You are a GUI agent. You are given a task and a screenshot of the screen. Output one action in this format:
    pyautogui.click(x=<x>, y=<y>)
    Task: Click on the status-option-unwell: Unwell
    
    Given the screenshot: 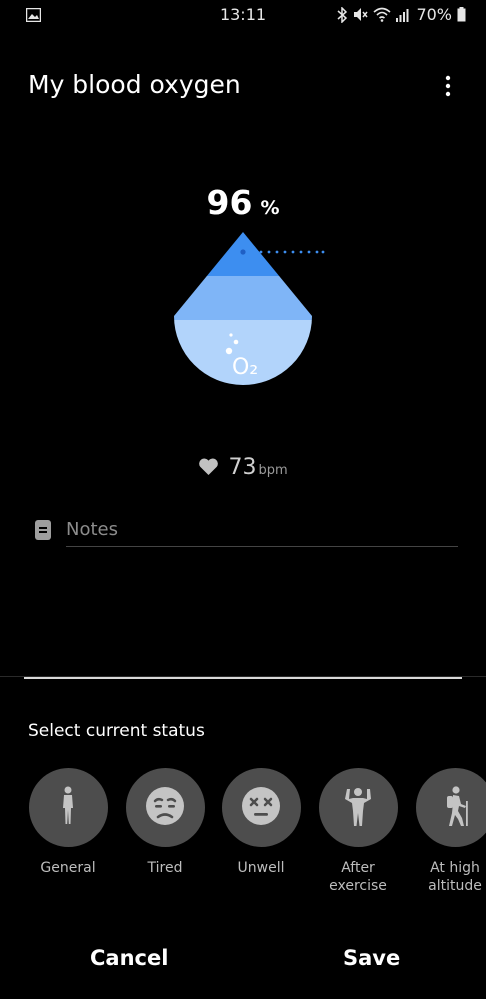 What is the action you would take?
    pyautogui.click(x=261, y=822)
    